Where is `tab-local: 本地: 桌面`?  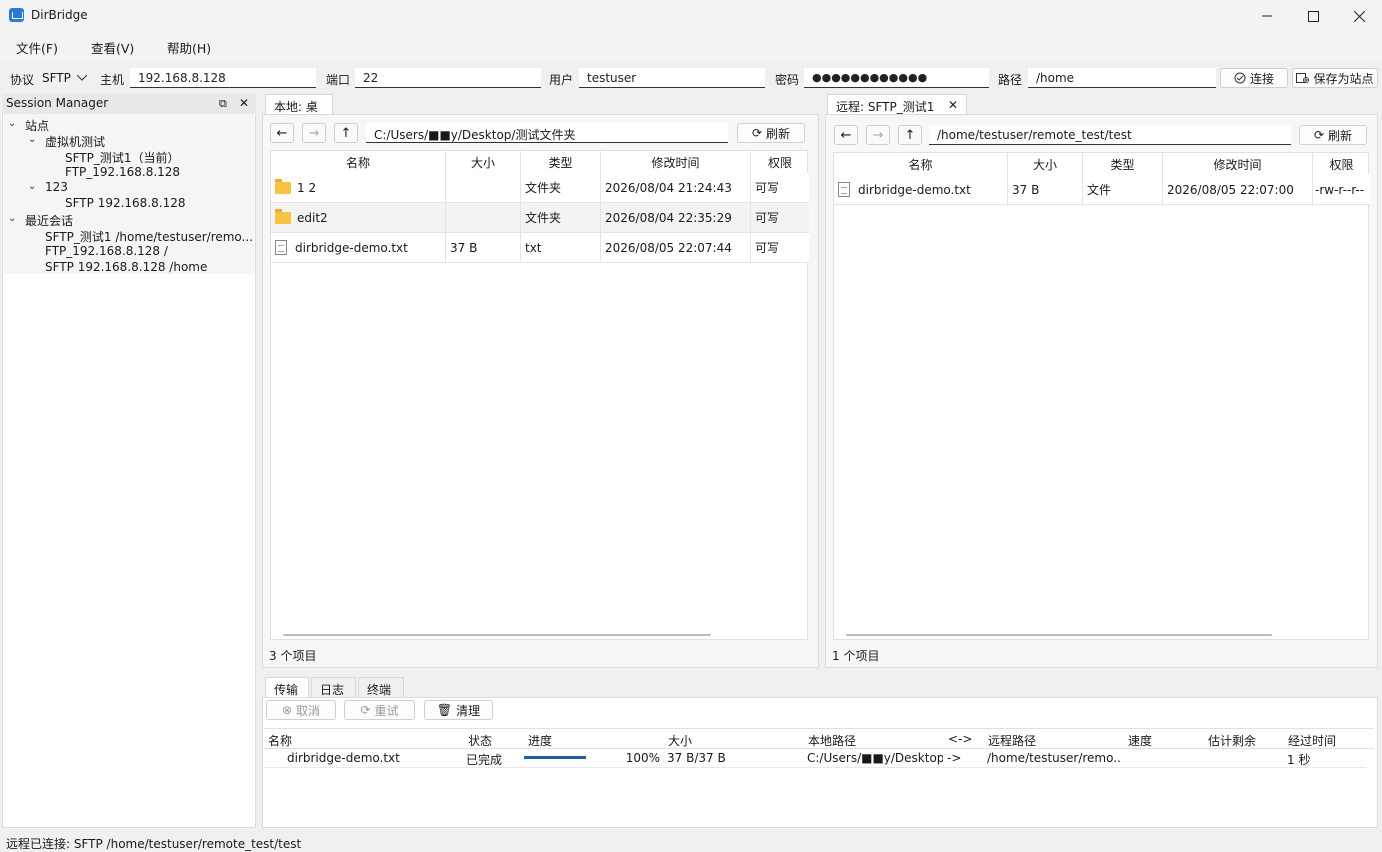 tab-local: 本地: 桌面 is located at coordinates (299, 112).